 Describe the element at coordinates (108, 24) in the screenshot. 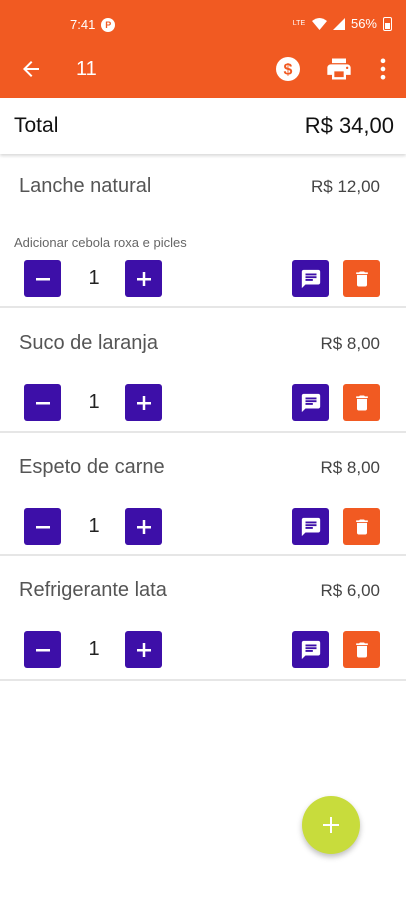

I see `notification-icon: P` at that location.